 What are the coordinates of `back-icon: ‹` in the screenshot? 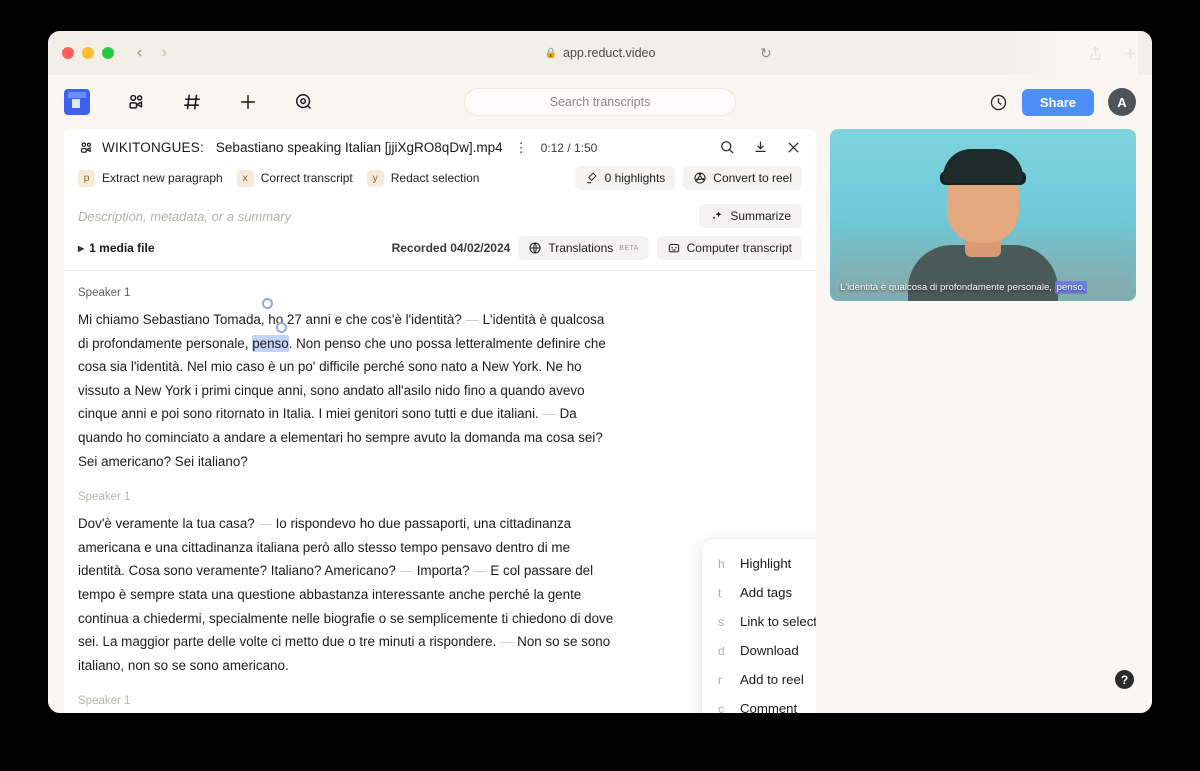 It's located at (139, 53).